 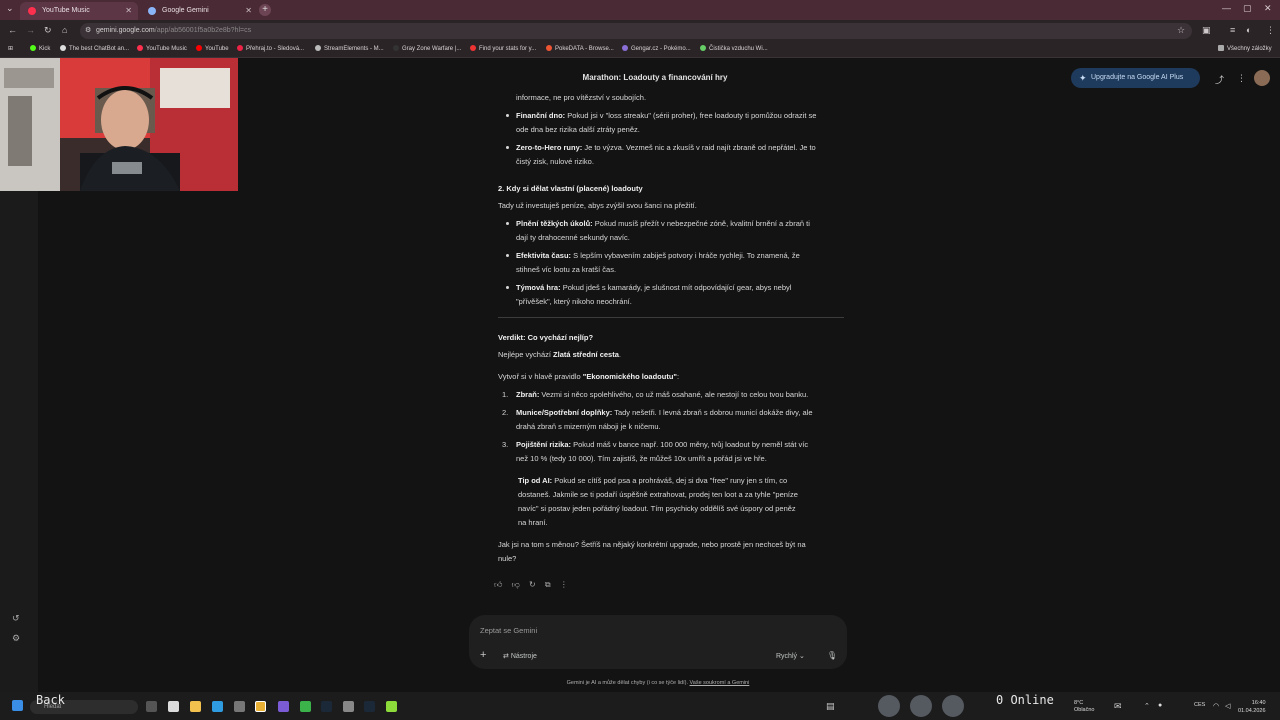 I want to click on avatar, so click(x=1262, y=78).